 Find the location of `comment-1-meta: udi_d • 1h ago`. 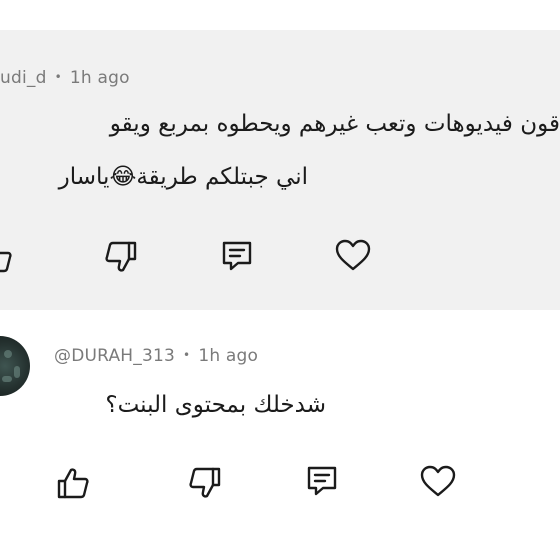

comment-1-meta: udi_d • 1h ago is located at coordinates (65, 78).